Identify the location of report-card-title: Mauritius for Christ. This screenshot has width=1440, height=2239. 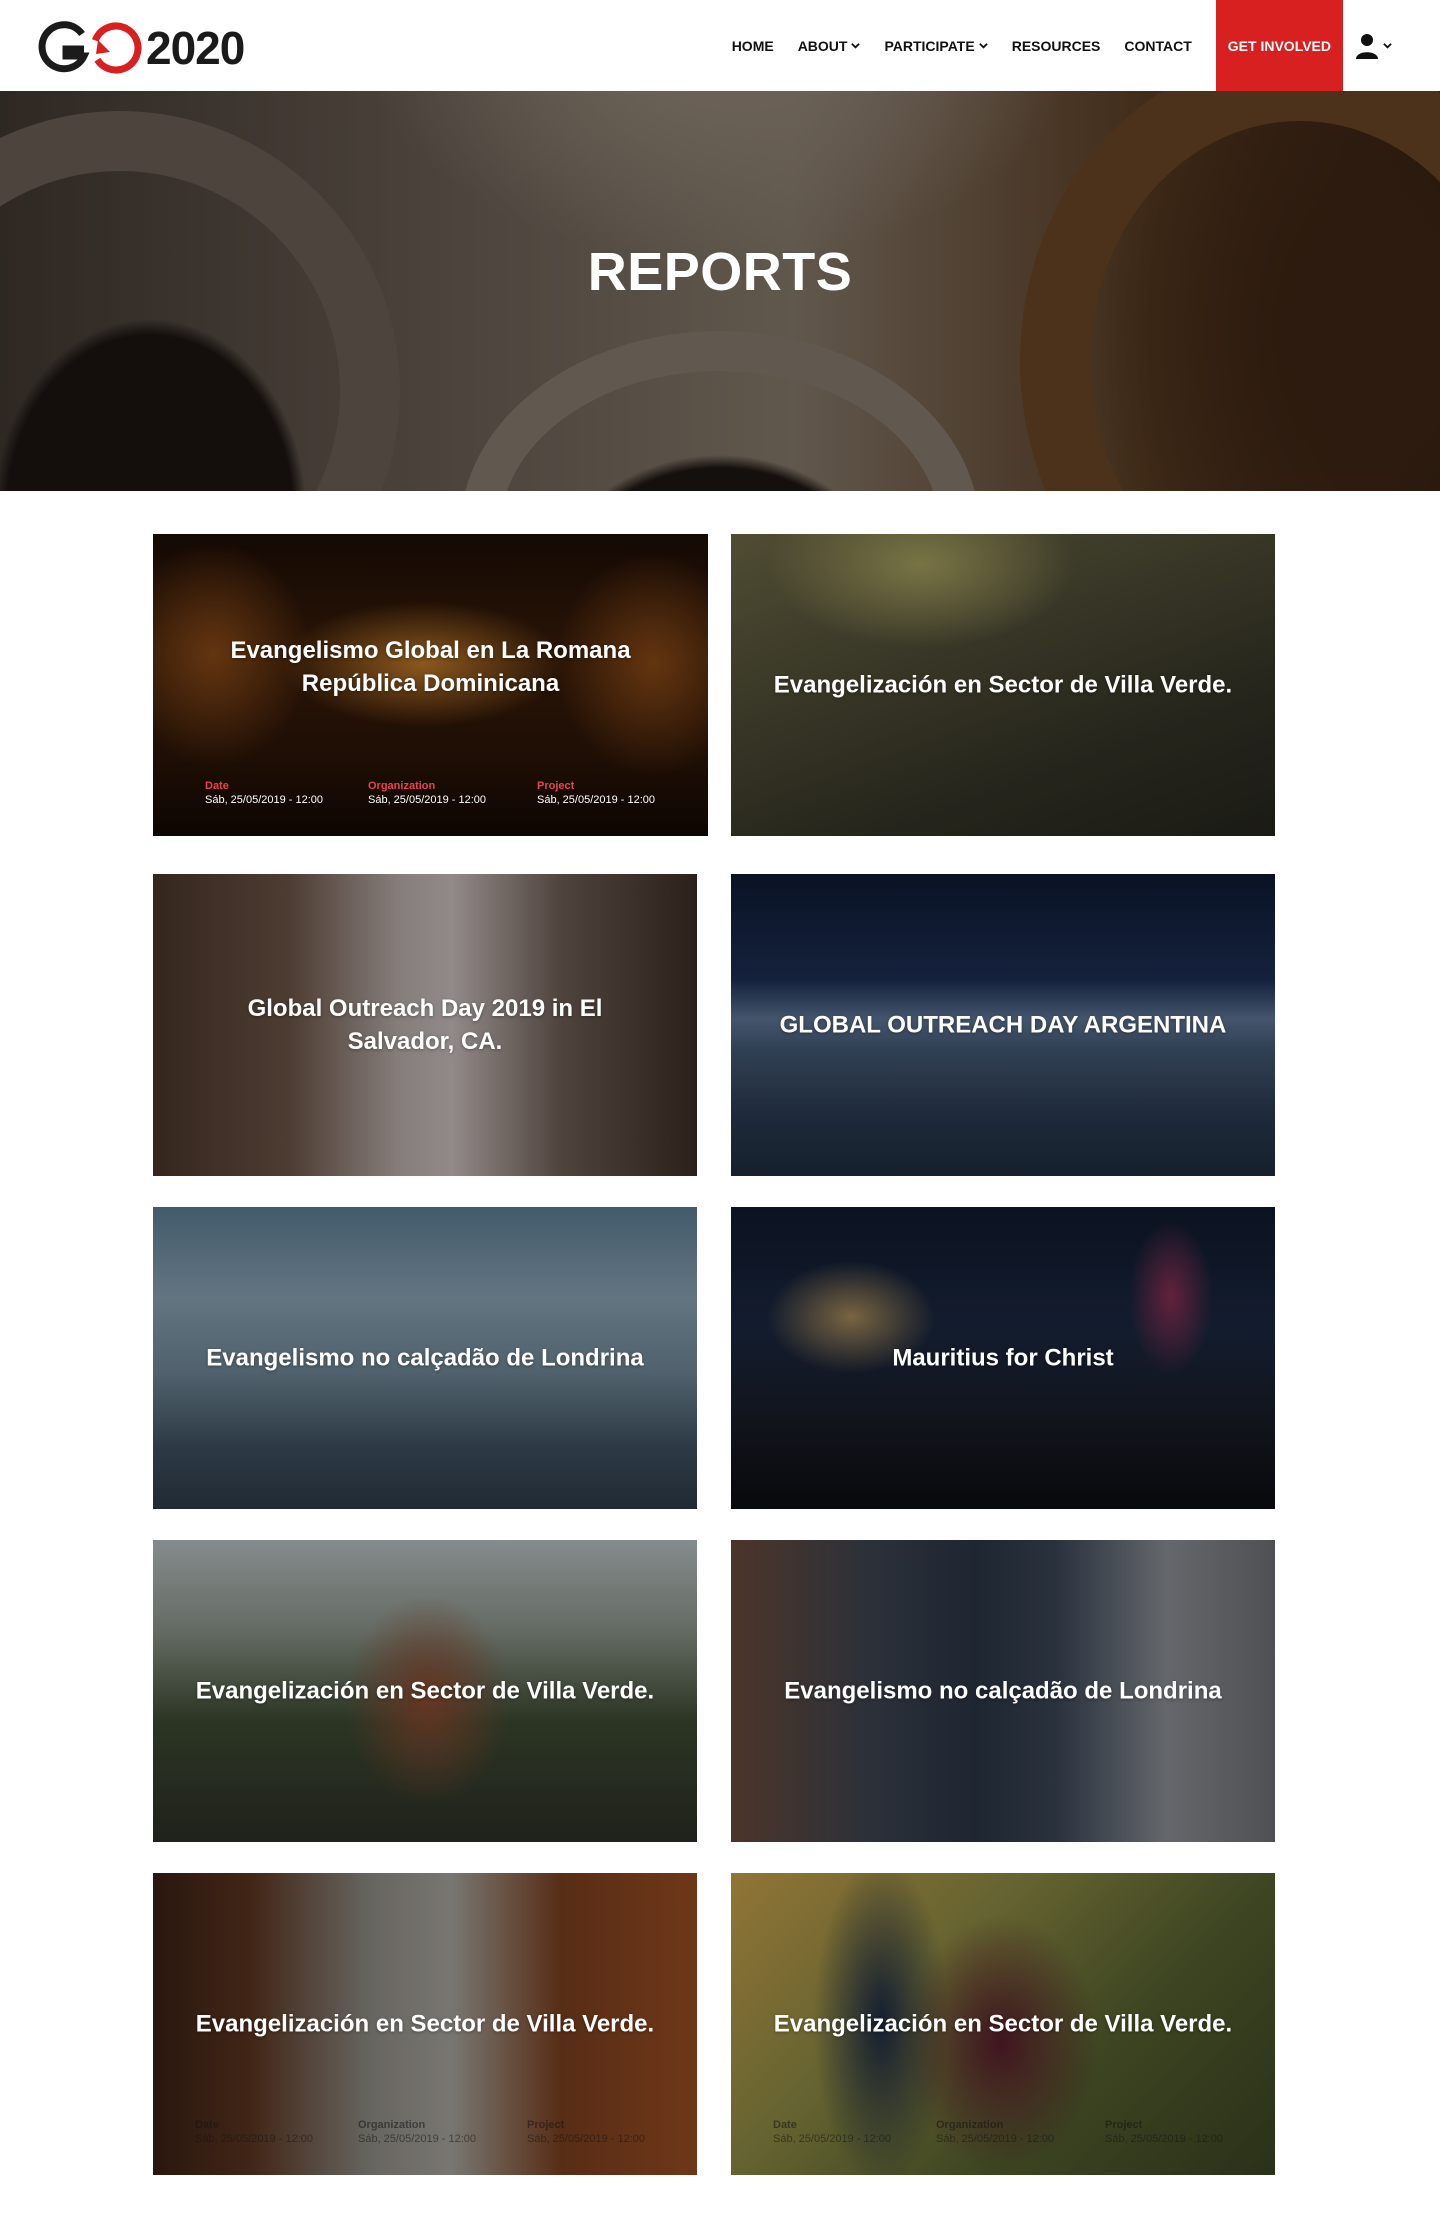
(1003, 1358).